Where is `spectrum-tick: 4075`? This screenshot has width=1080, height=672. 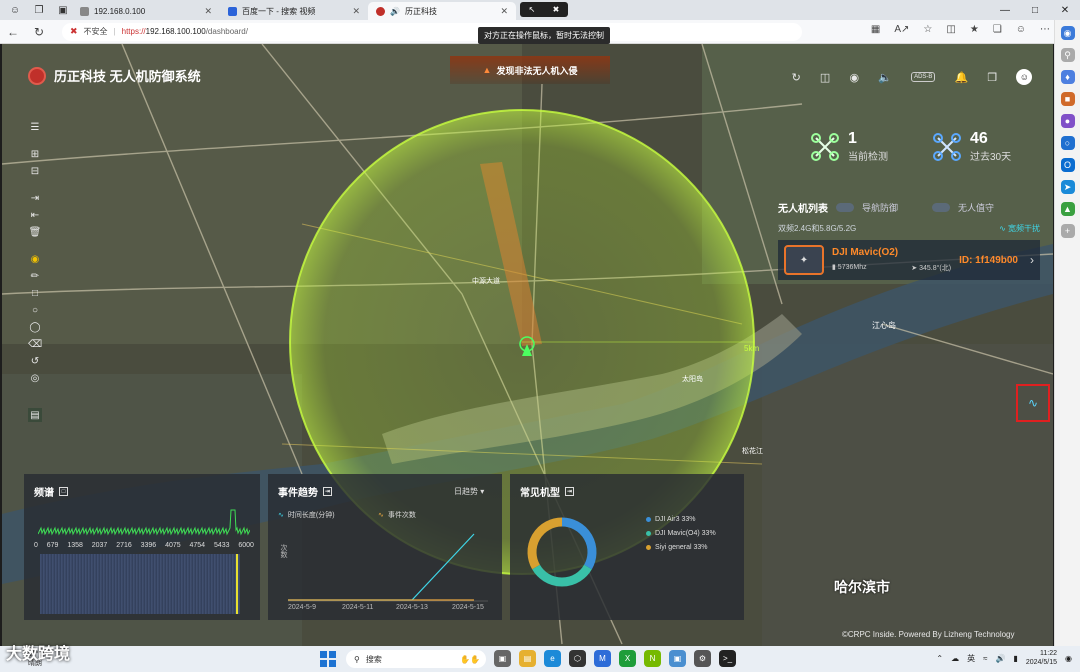 spectrum-tick: 4075 is located at coordinates (173, 545).